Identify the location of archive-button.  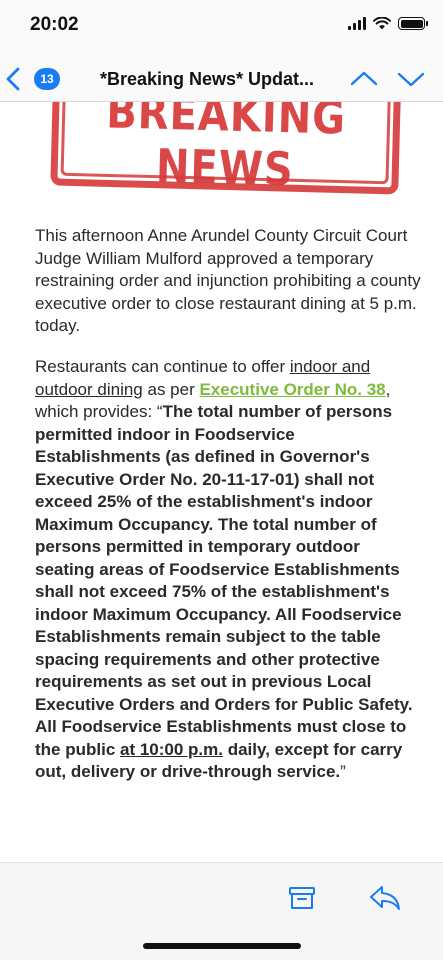
(302, 898).